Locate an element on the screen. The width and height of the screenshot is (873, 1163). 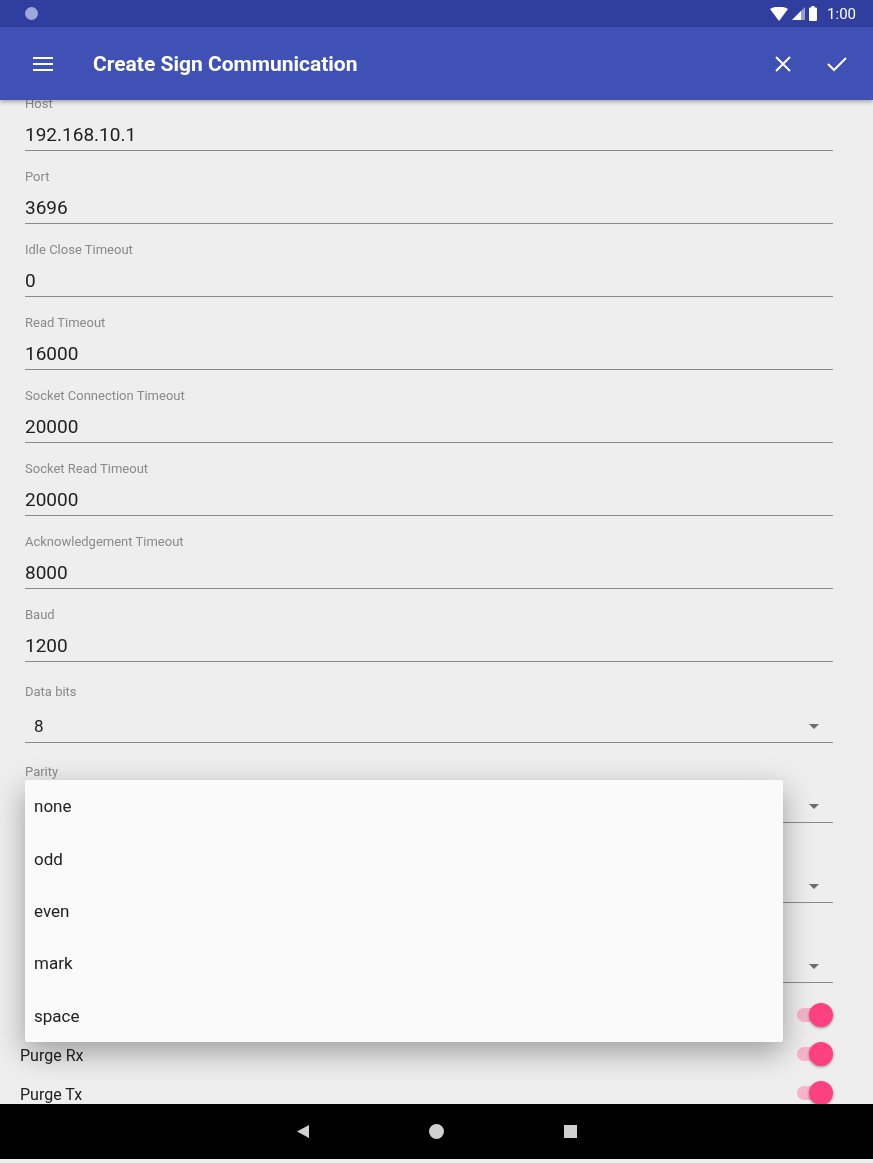
input-field: 16000 is located at coordinates (429, 355).